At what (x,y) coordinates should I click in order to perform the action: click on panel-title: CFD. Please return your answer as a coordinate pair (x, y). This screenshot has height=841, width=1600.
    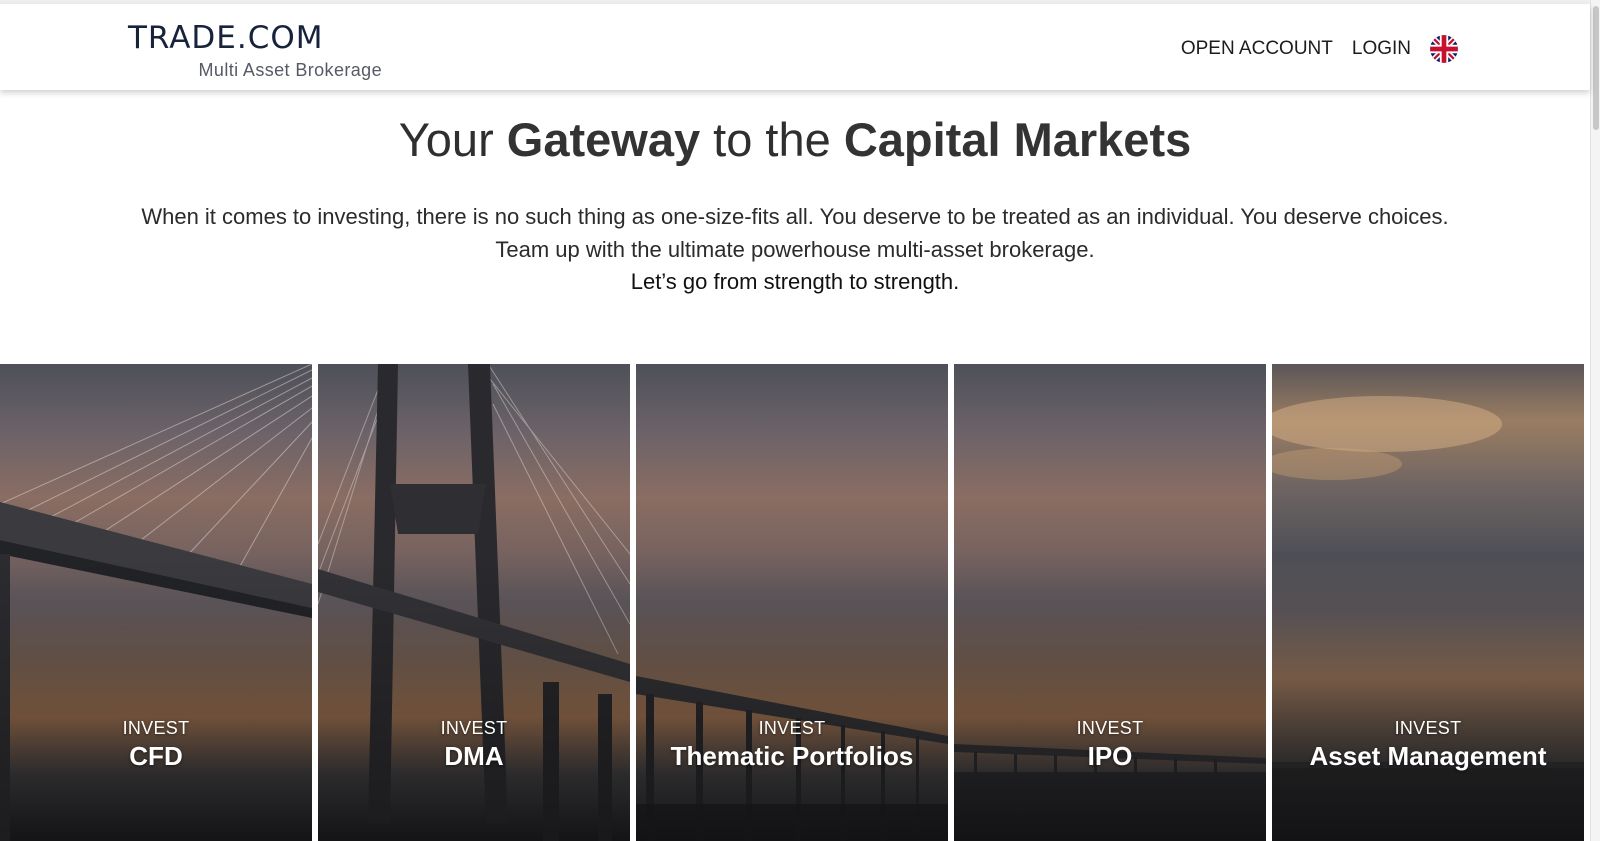
    Looking at the image, I should click on (156, 756).